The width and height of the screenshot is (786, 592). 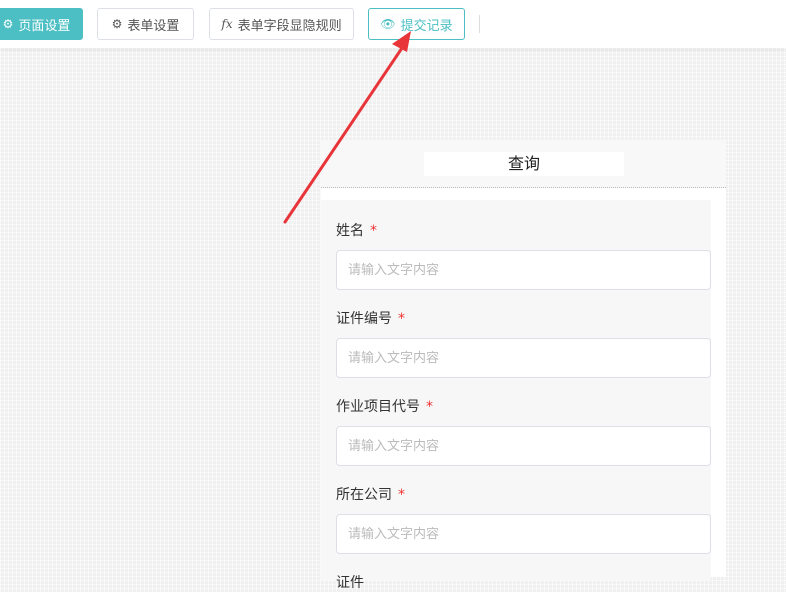 I want to click on field-label: 证件, so click(x=523, y=582).